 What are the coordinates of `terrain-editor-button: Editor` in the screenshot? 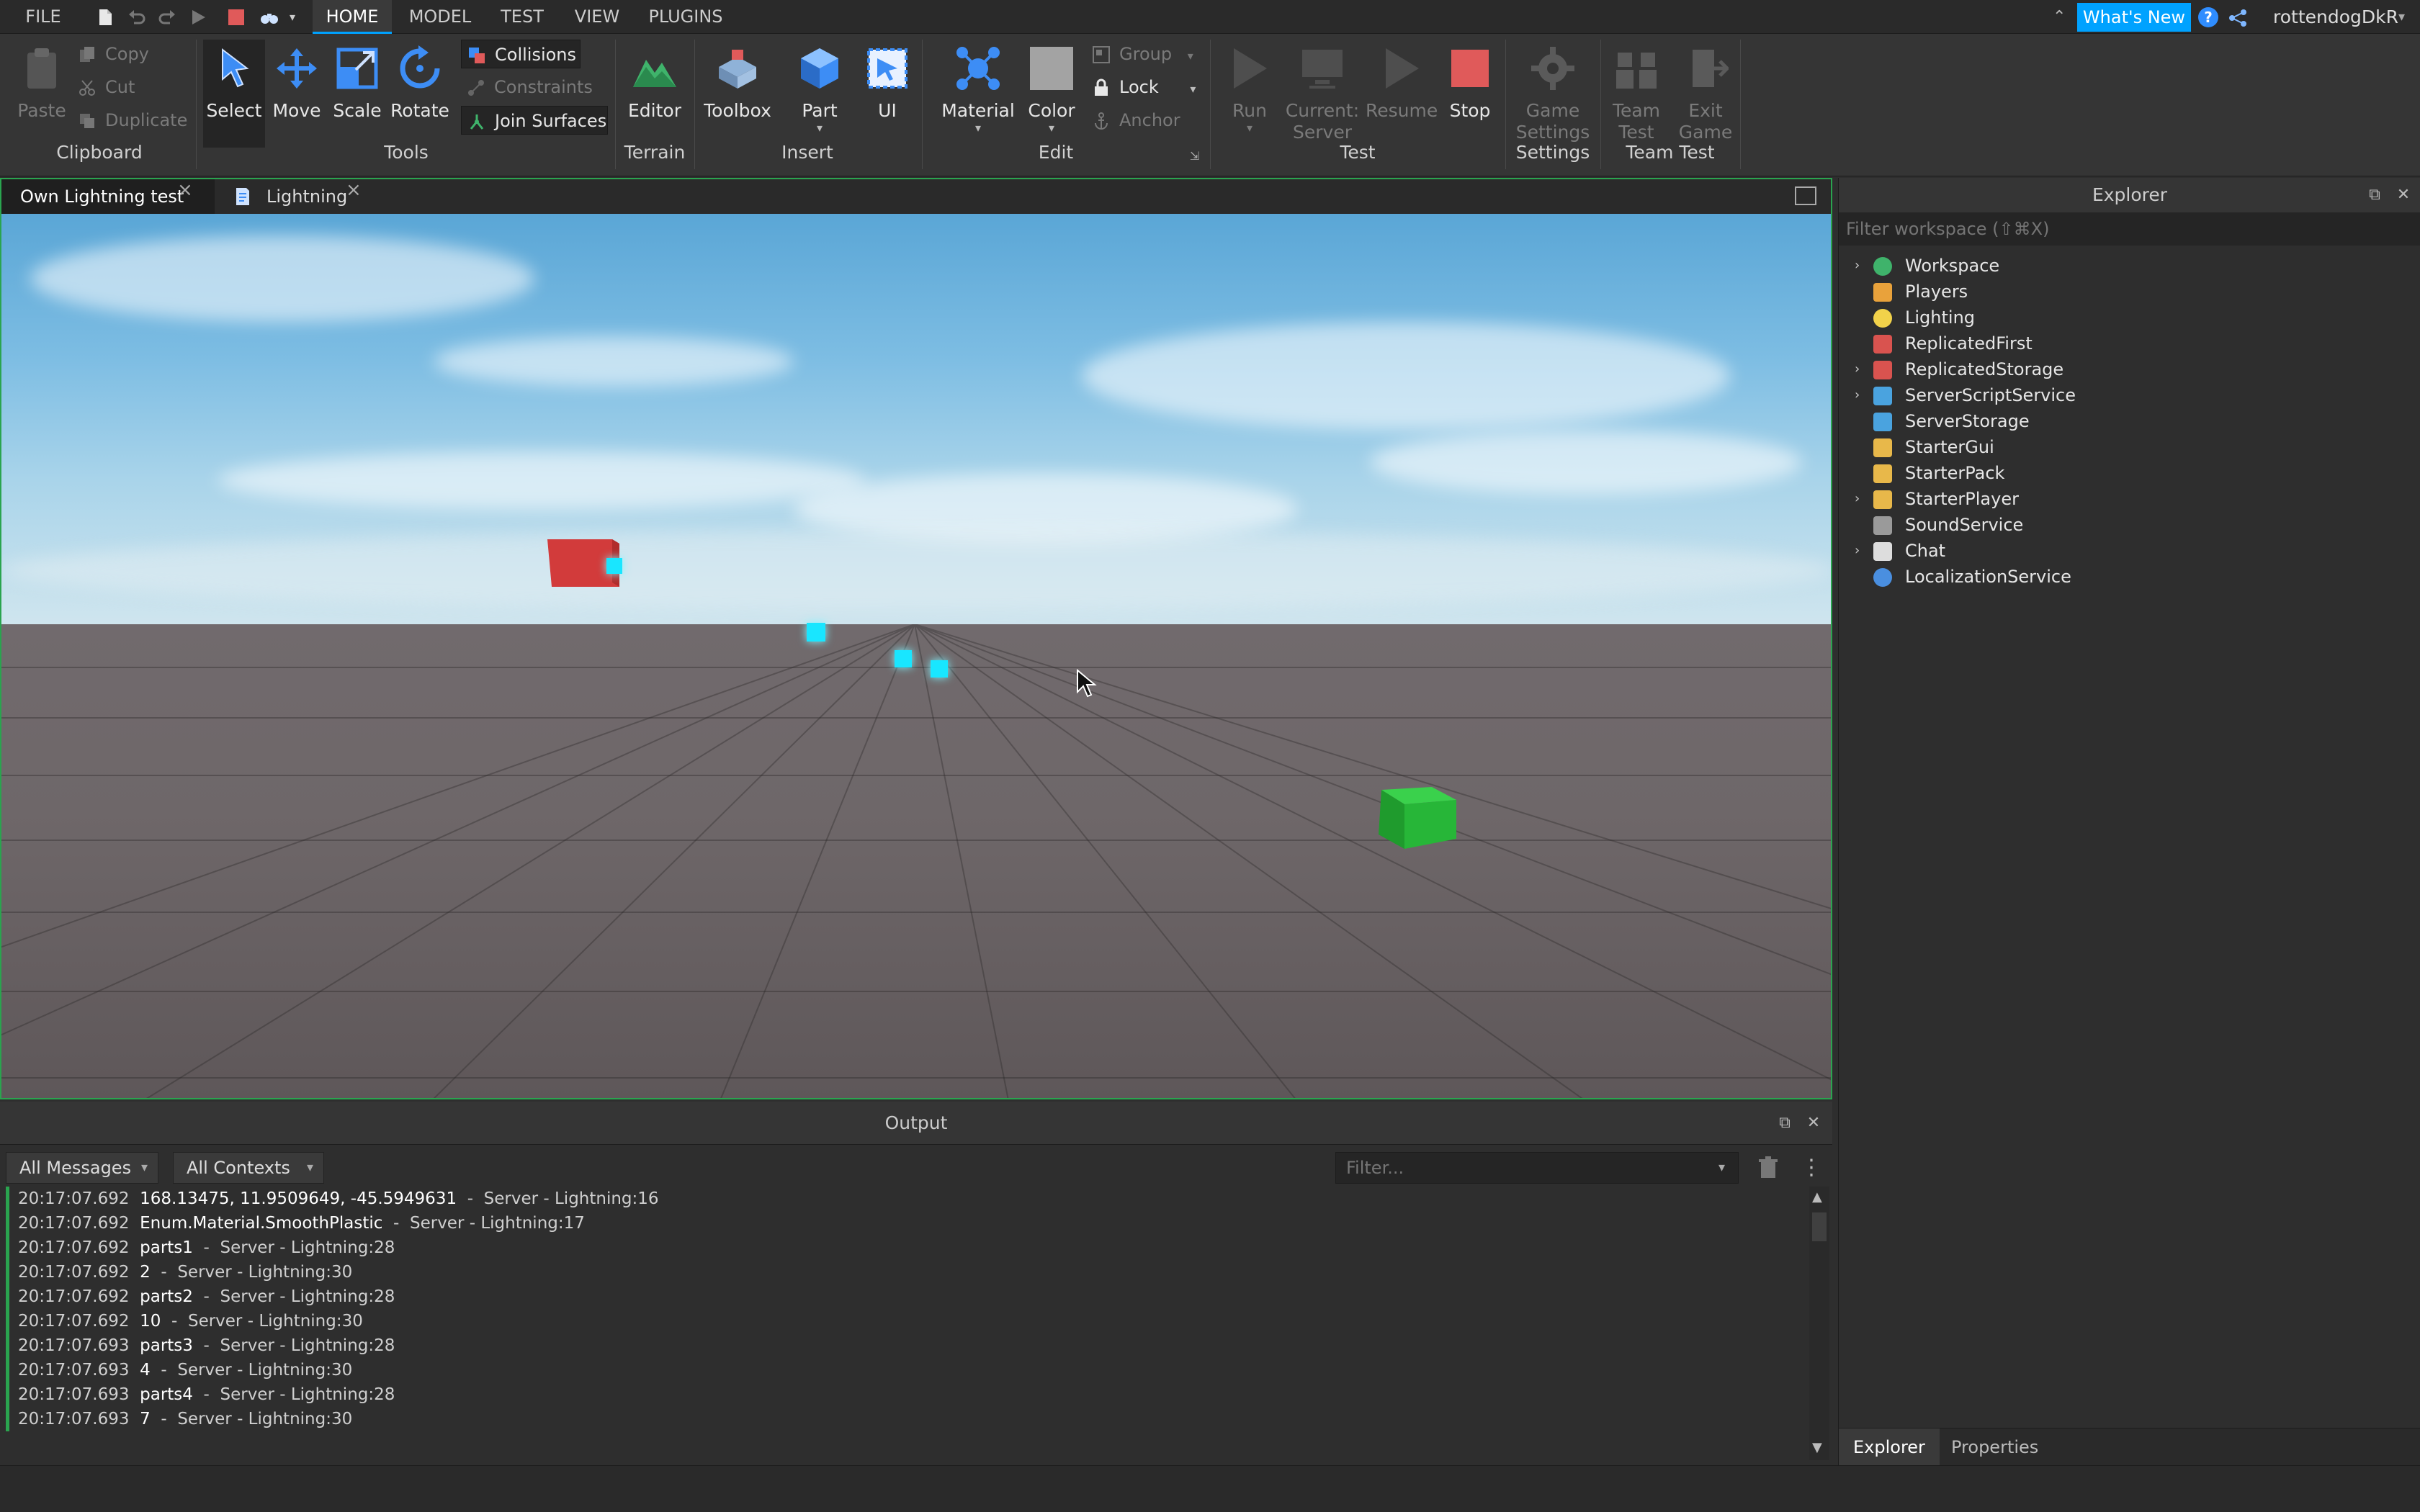 It's located at (654, 94).